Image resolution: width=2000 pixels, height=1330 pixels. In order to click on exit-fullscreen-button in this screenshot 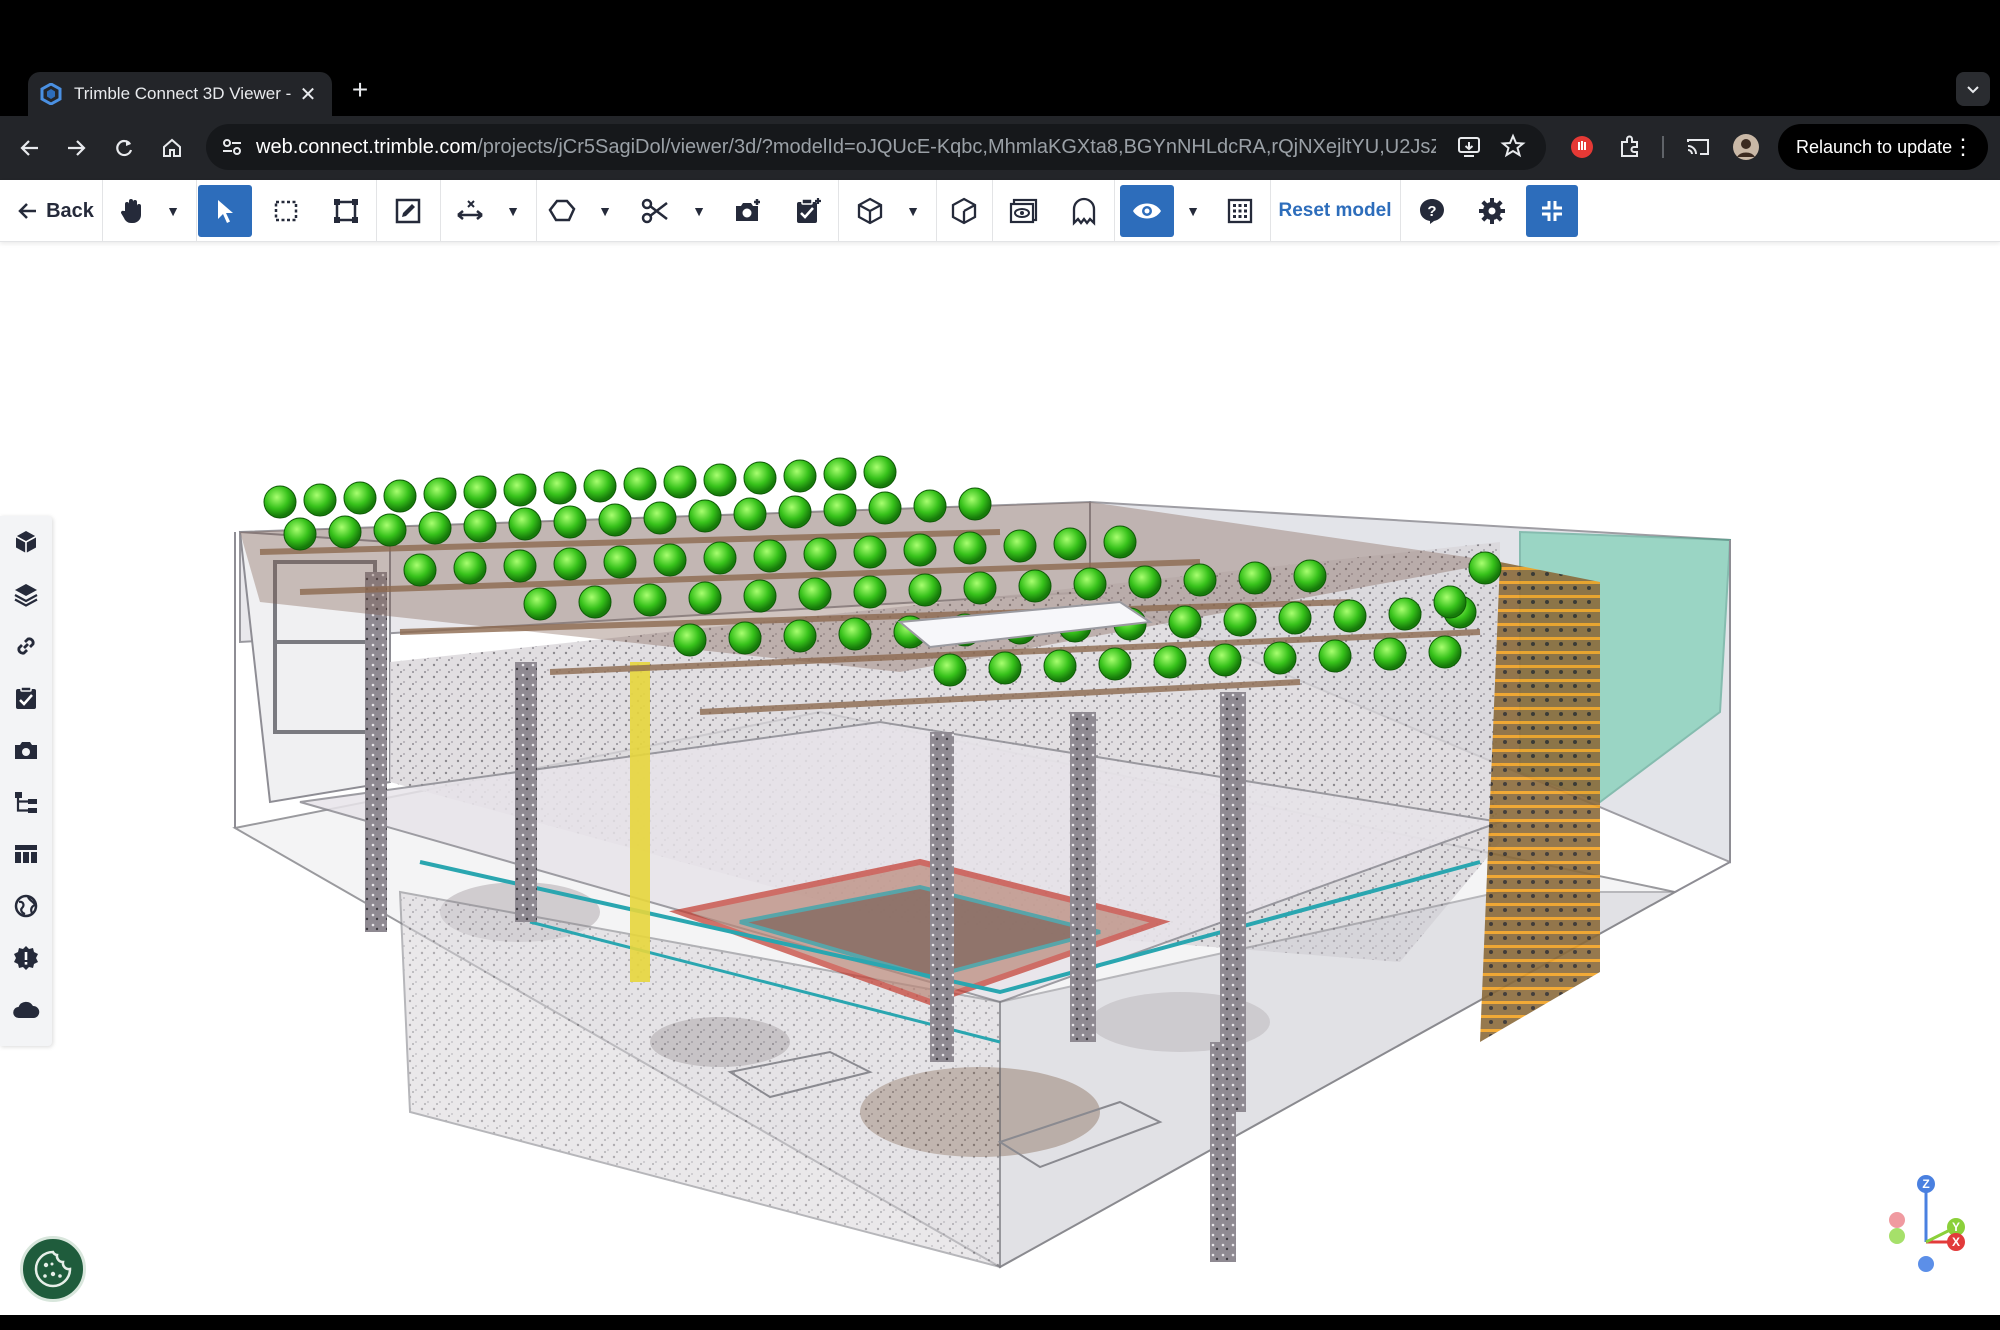, I will do `click(1552, 211)`.